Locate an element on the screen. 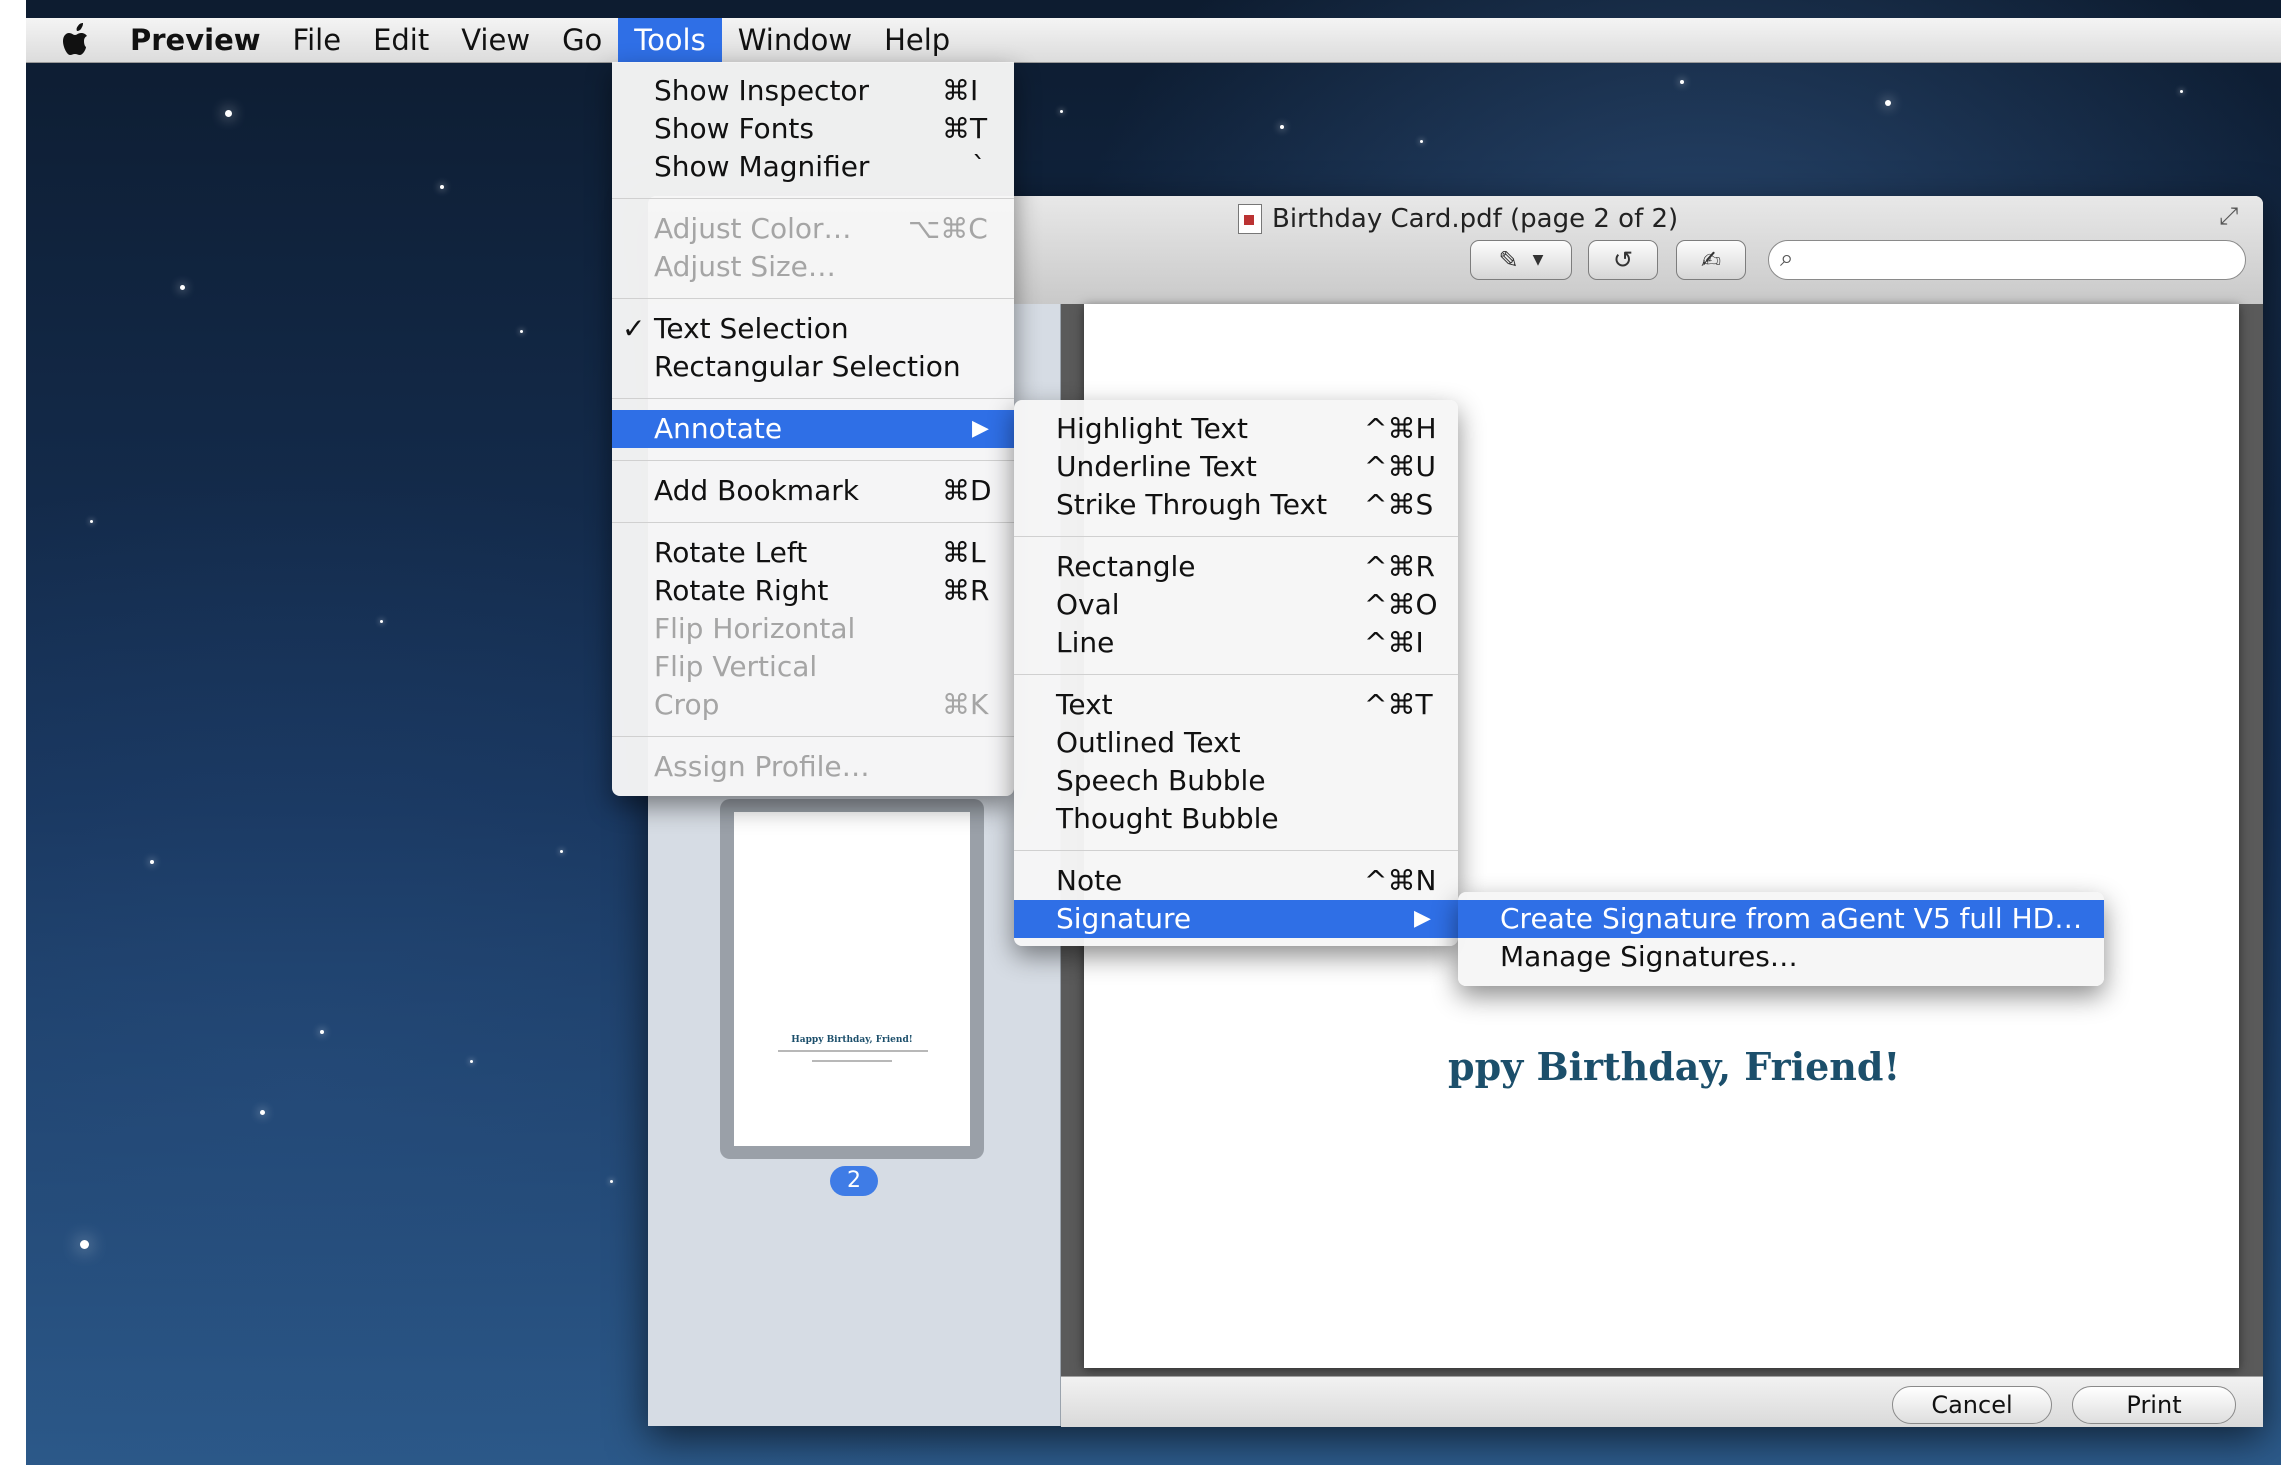  menu-item-adjust-color: Adjust Color… ⌥⌘C is located at coordinates (813, 229).